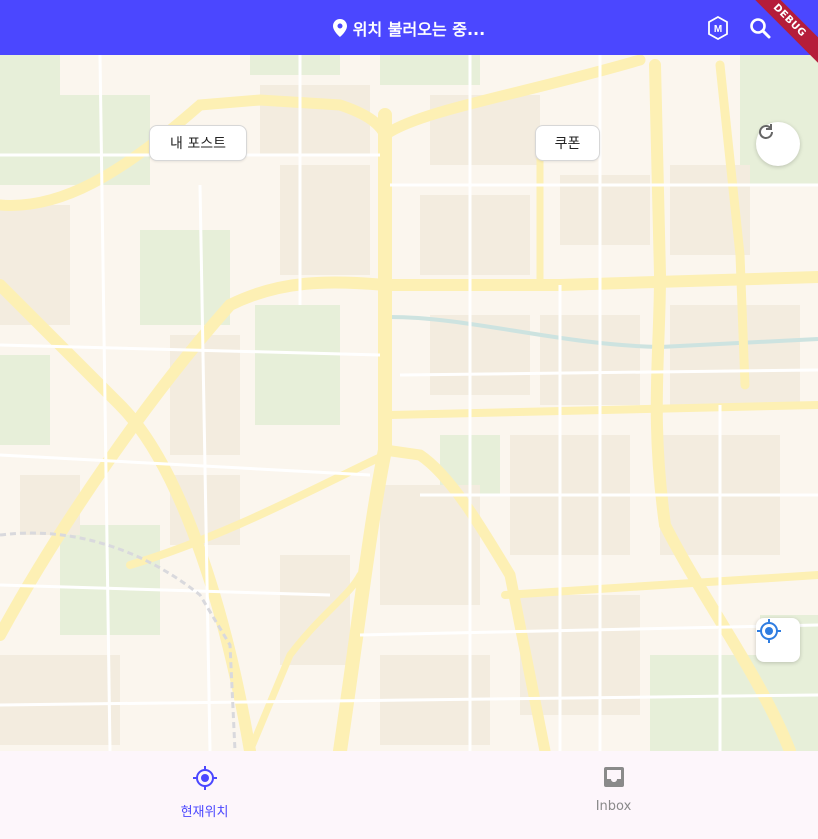 The height and width of the screenshot is (839, 818). Describe the element at coordinates (760, 28) in the screenshot. I see `search-icon` at that location.